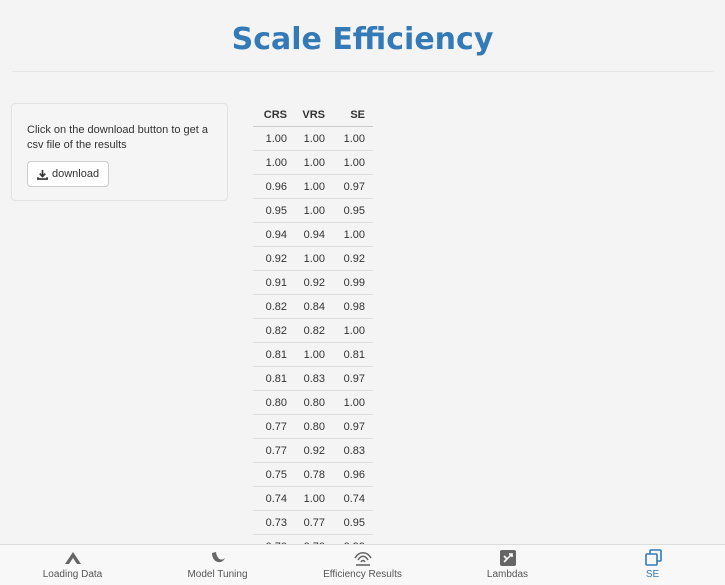 The image size is (725, 585). I want to click on download-button: download, so click(68, 174).